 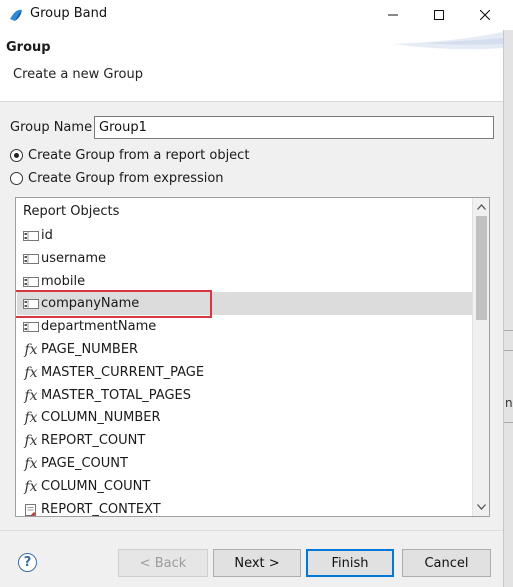 I want to click on jaspersoft-app-icon, so click(x=16, y=15).